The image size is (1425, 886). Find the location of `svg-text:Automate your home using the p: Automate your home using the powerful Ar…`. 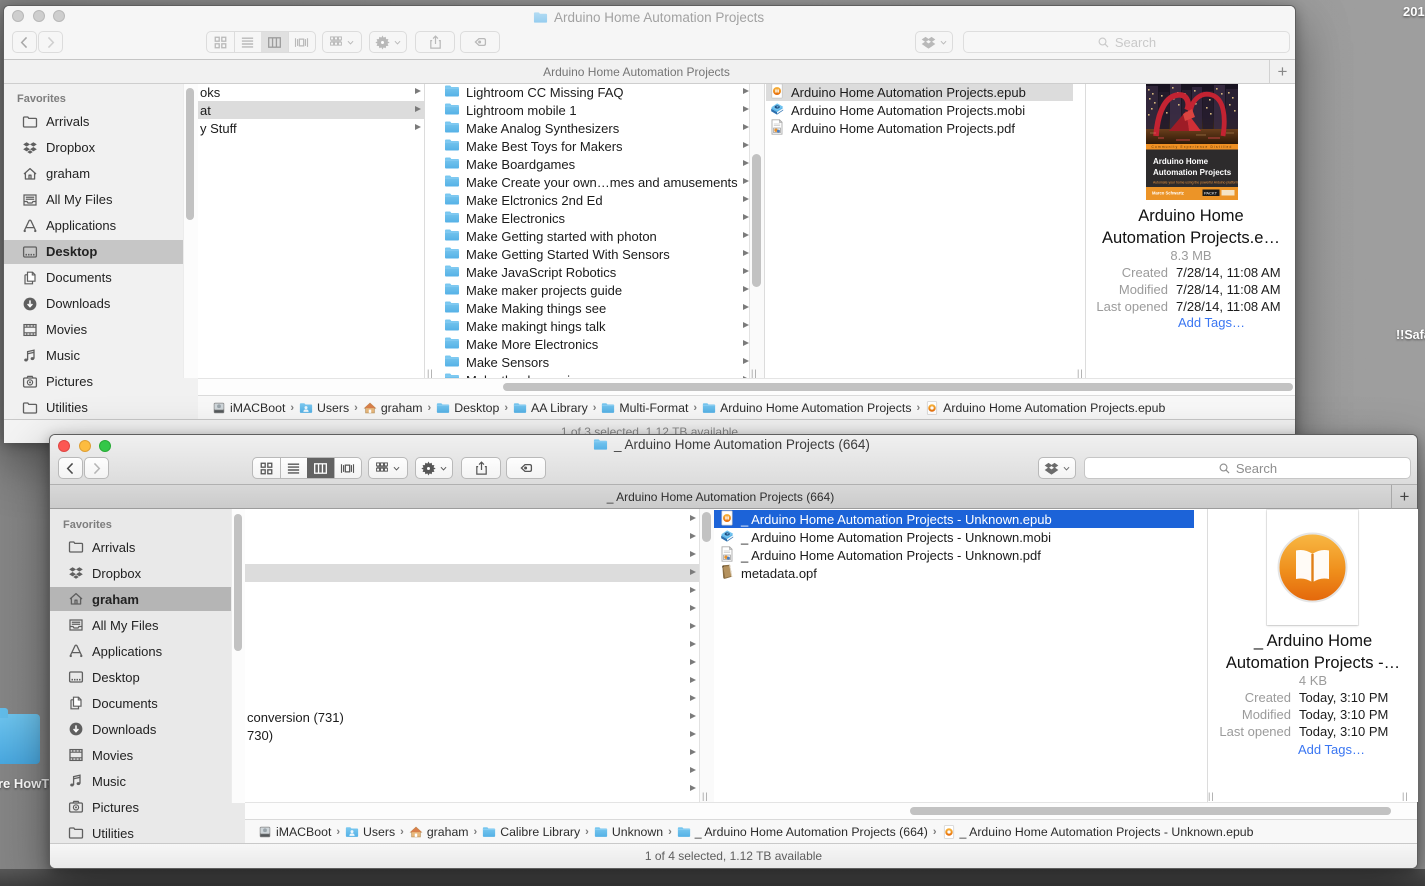

svg-text:Automate your home using the p: Automate your home using the powerful Ar… is located at coordinates (1195, 183).